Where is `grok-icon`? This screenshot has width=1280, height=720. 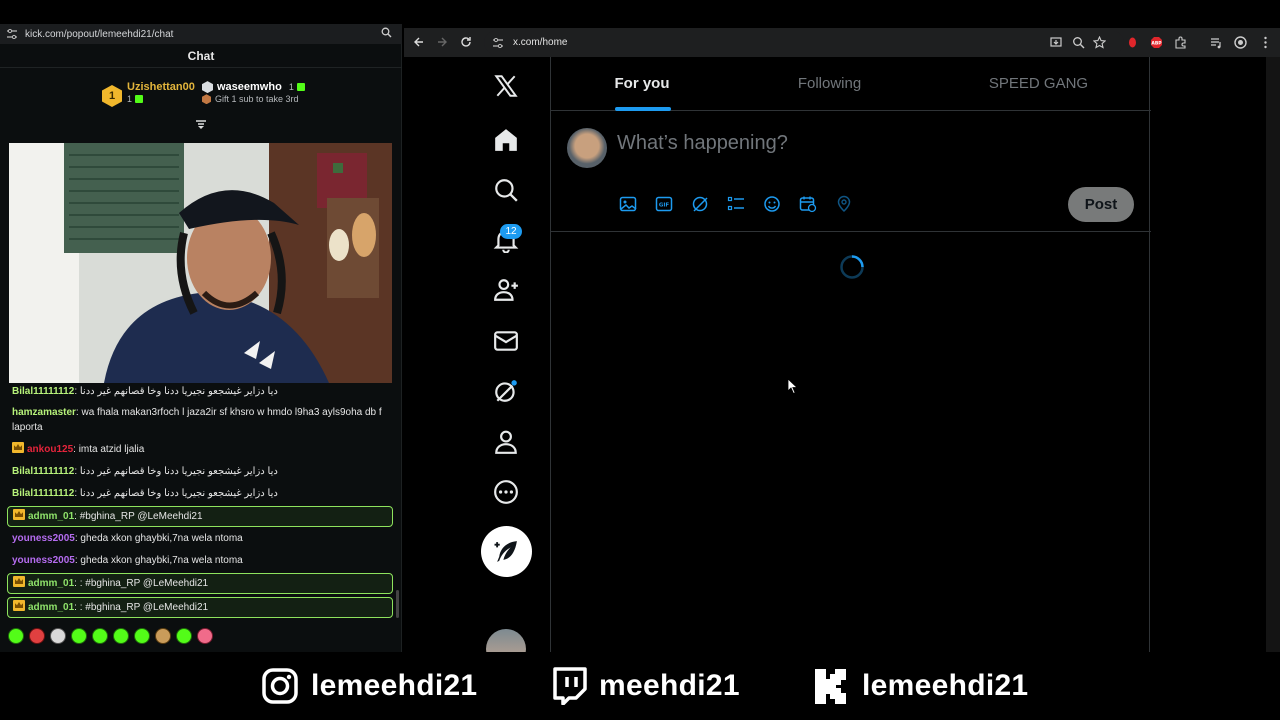
grok-icon is located at coordinates (506, 391).